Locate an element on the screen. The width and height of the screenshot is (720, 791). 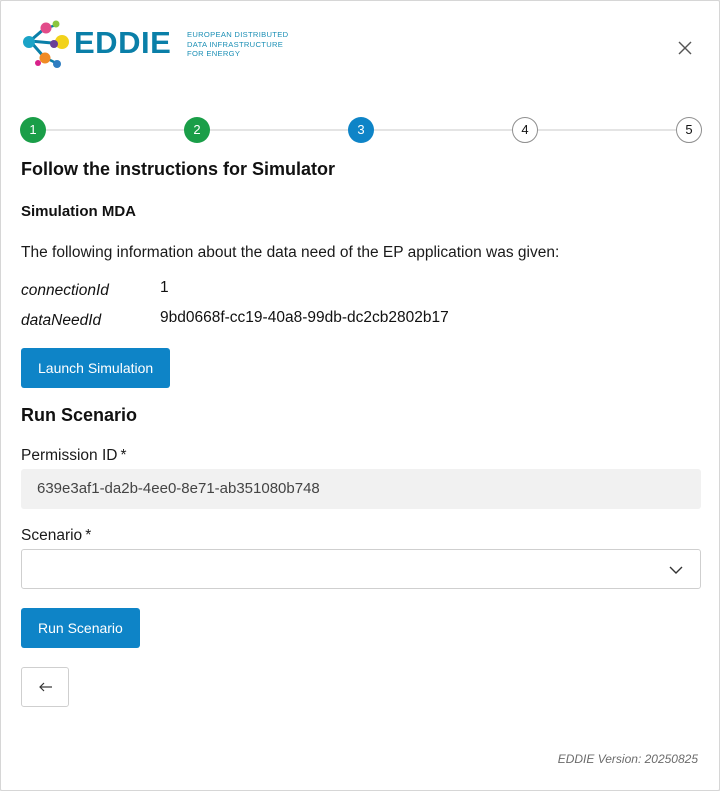
launch-simulation-button: Launch Simulation is located at coordinates (96, 368).